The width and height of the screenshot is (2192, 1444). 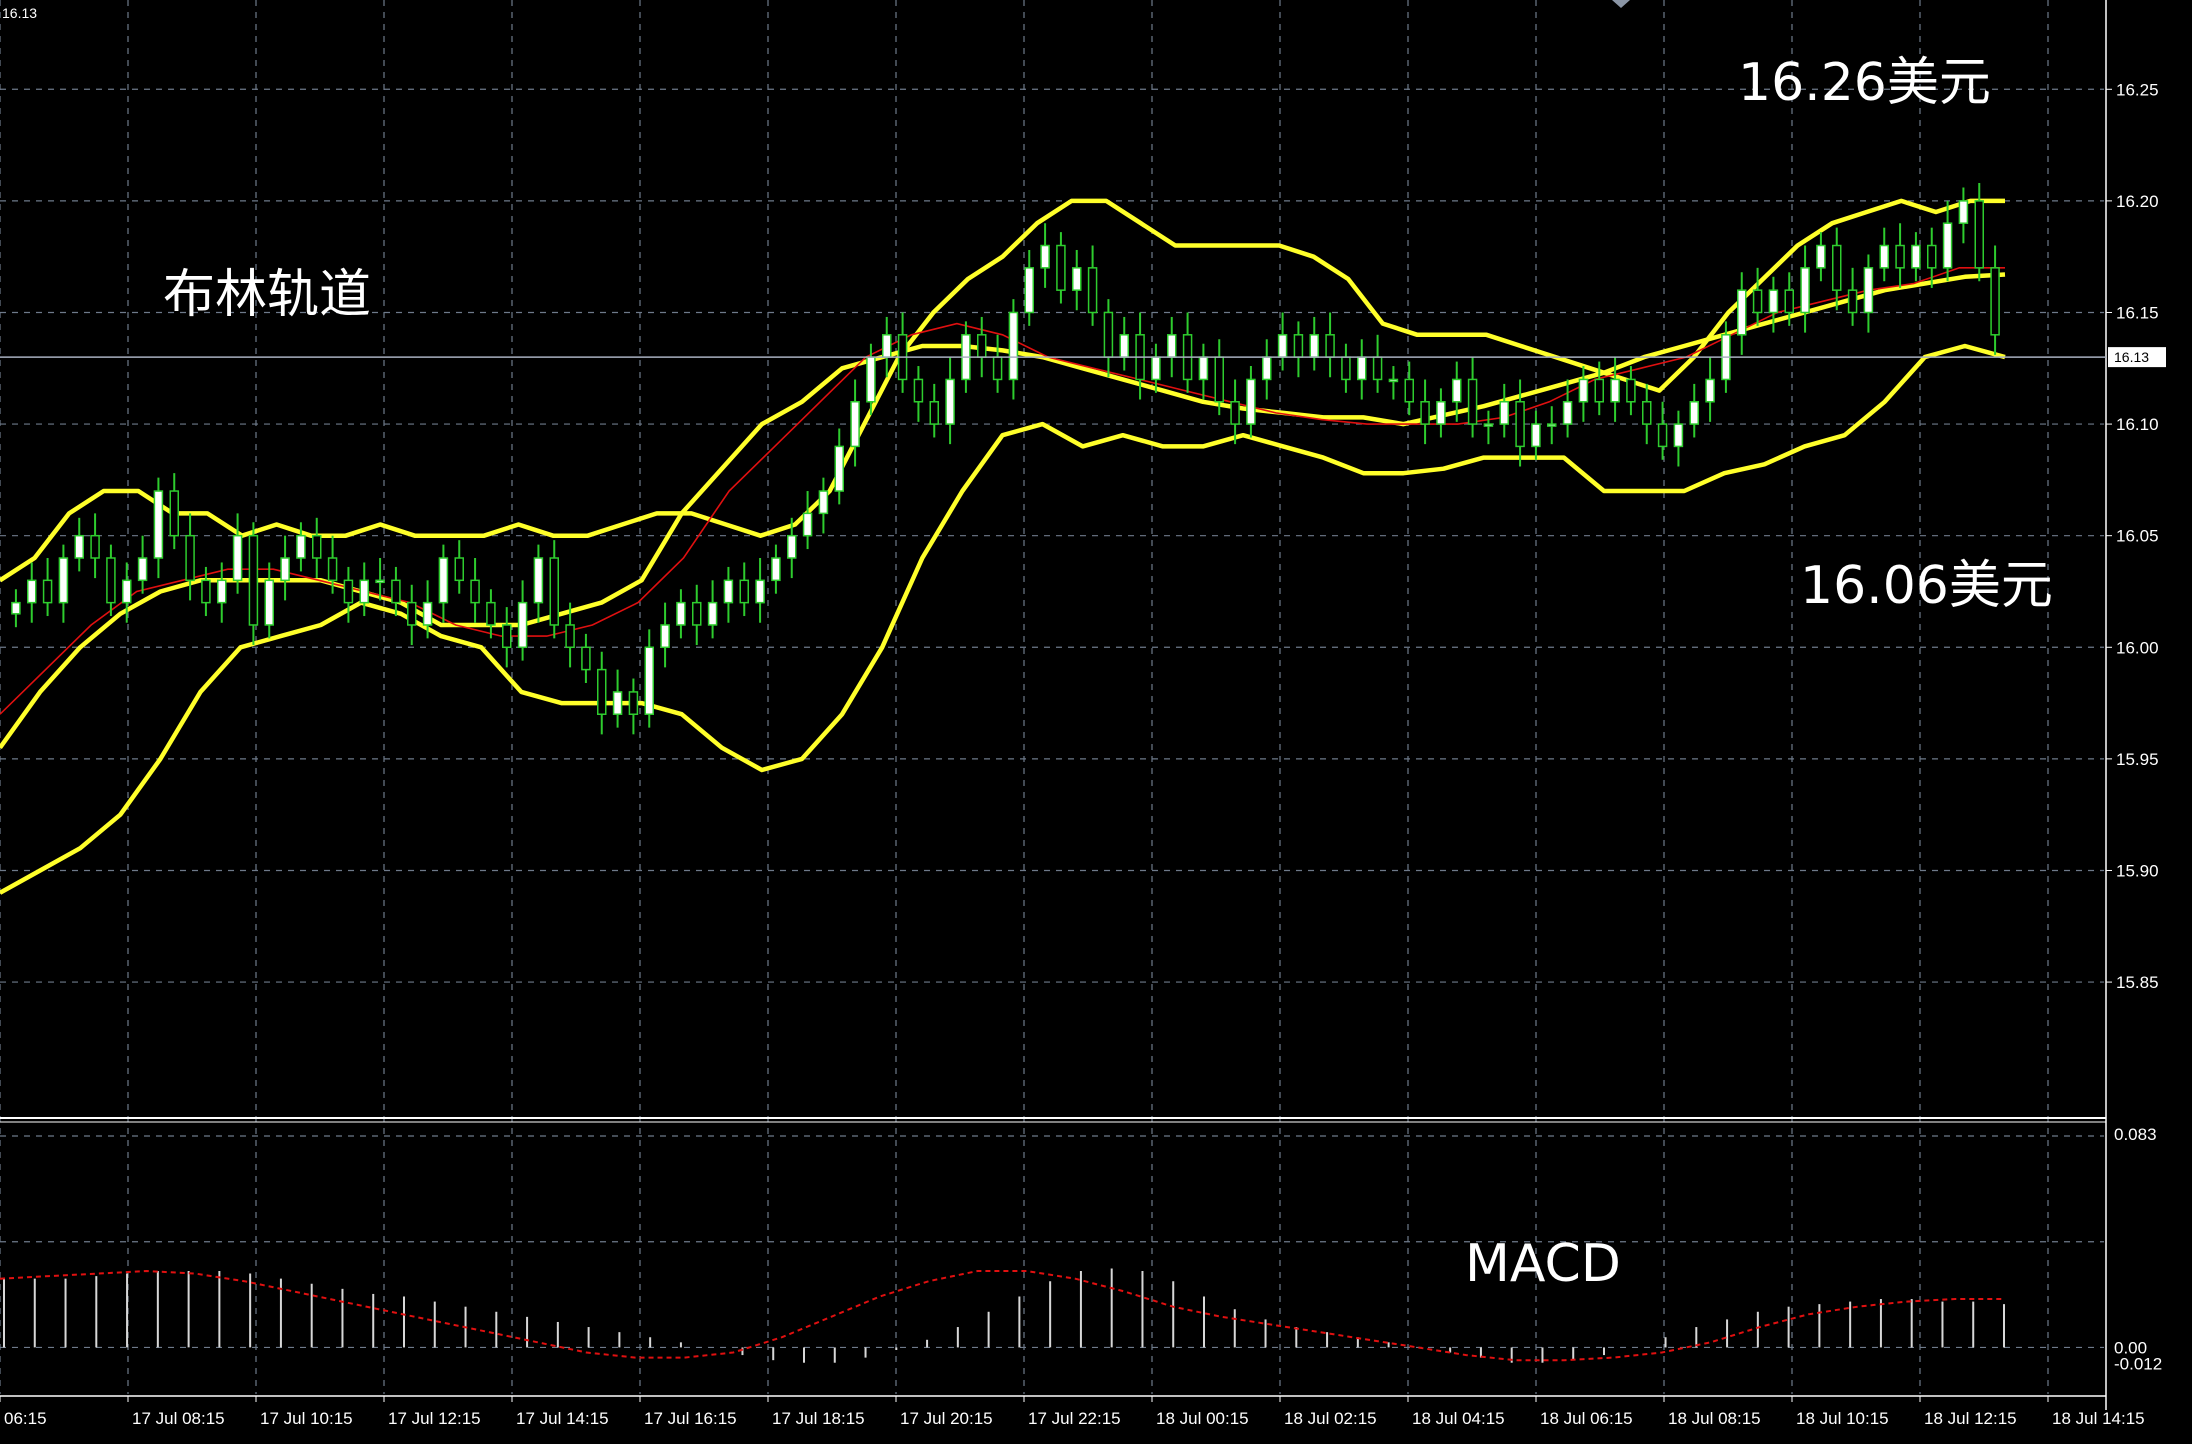 I want to click on y-tick-label: 16.15, so click(x=2137, y=312).